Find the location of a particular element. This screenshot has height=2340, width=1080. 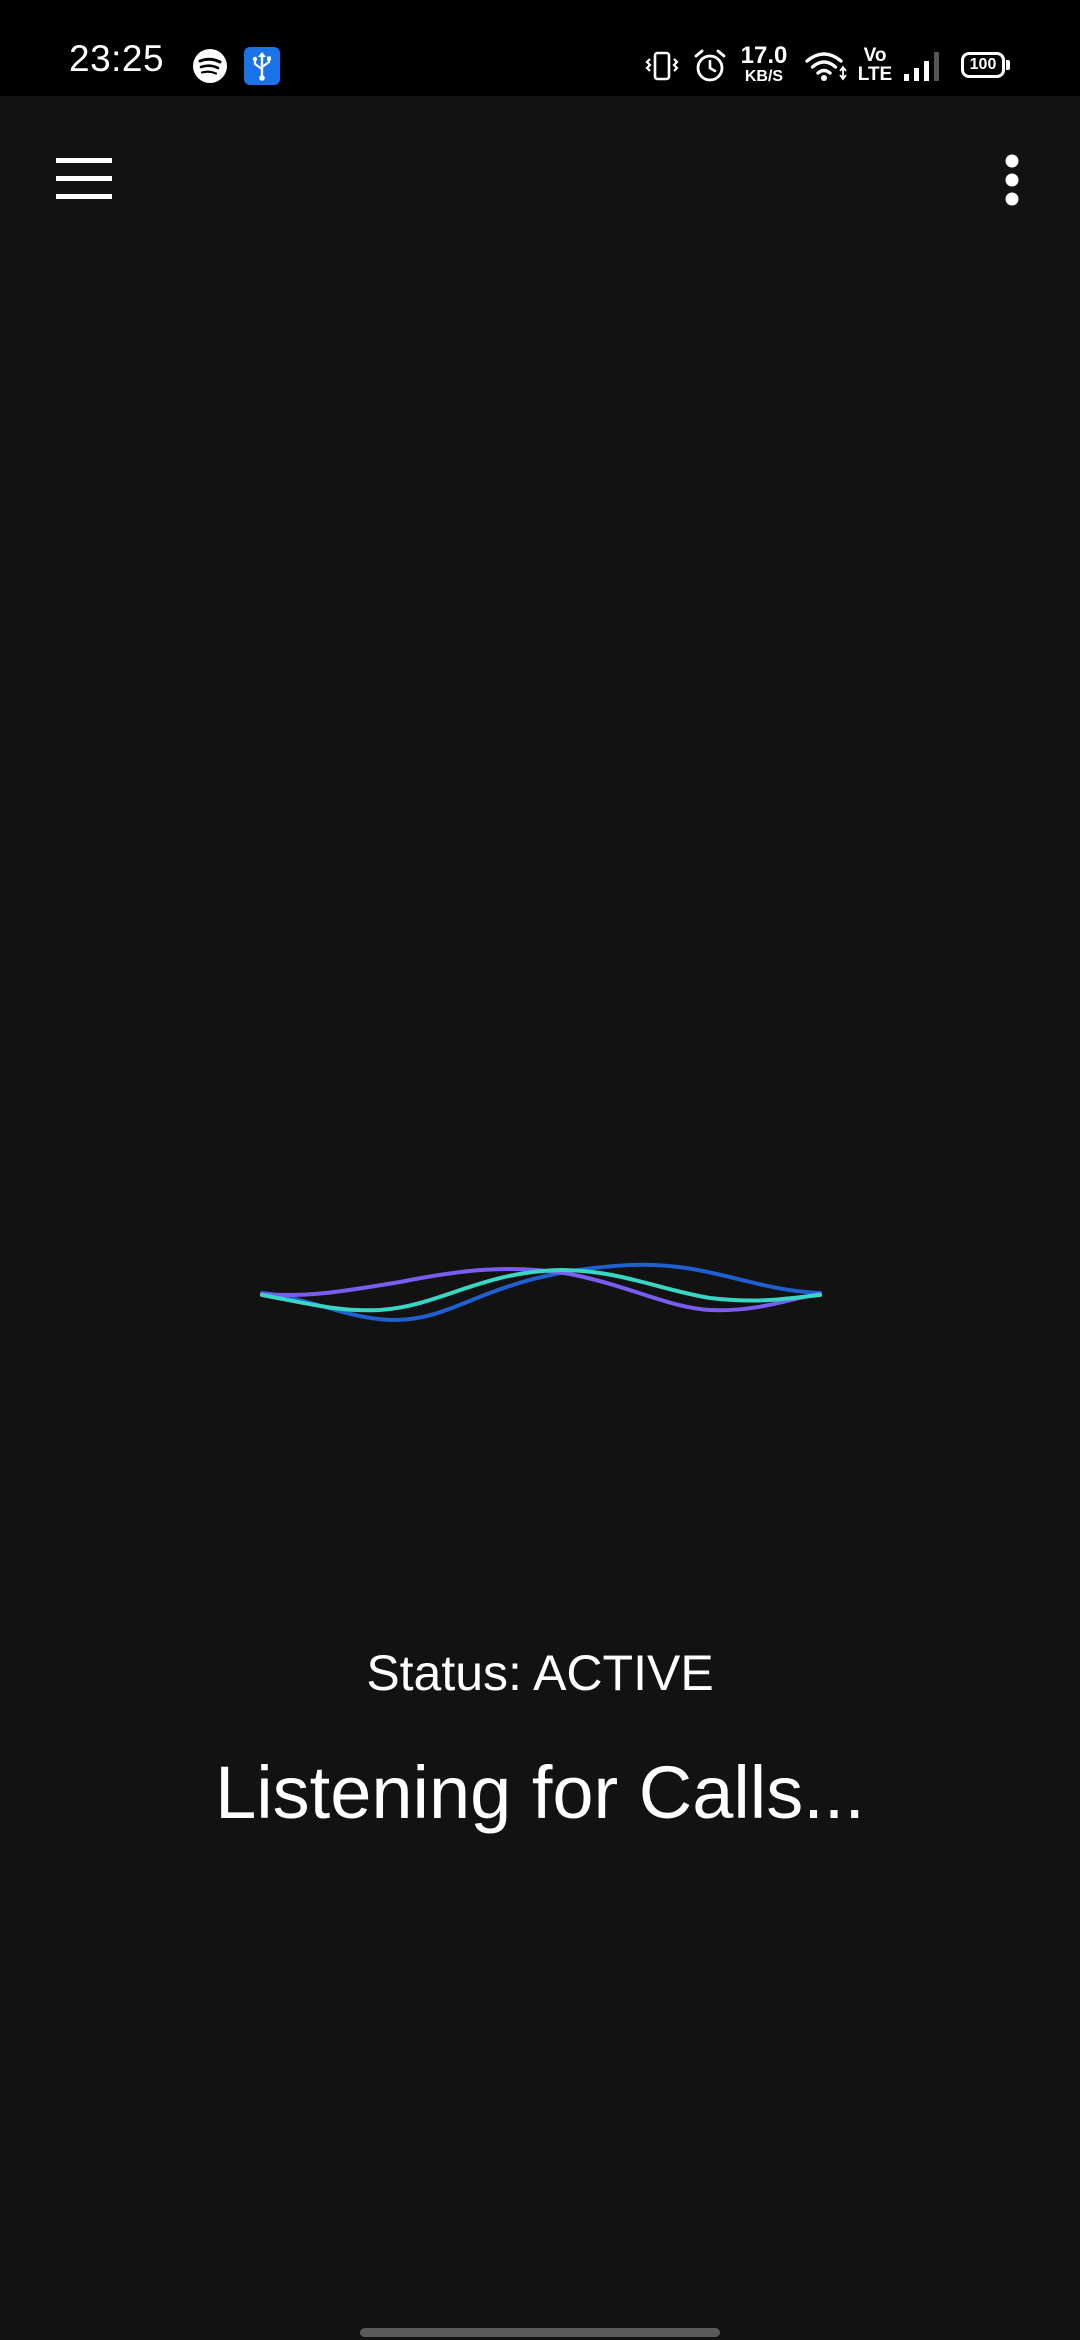

alarm-icon is located at coordinates (710, 65).